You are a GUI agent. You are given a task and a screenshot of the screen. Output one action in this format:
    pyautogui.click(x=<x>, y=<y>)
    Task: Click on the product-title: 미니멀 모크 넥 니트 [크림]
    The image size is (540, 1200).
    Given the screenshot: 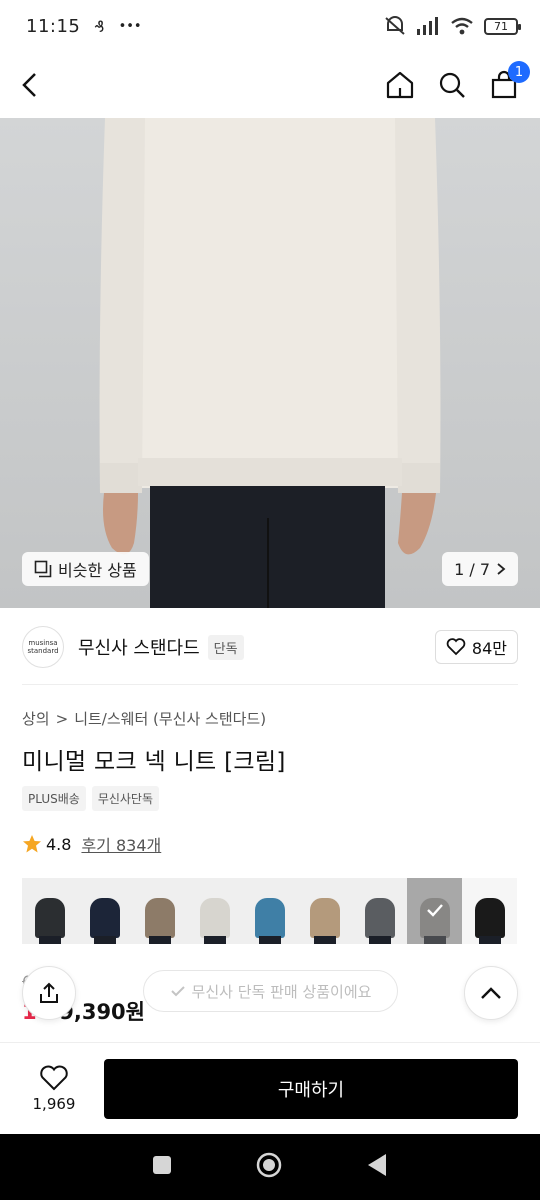 What is the action you would take?
    pyautogui.click(x=154, y=762)
    